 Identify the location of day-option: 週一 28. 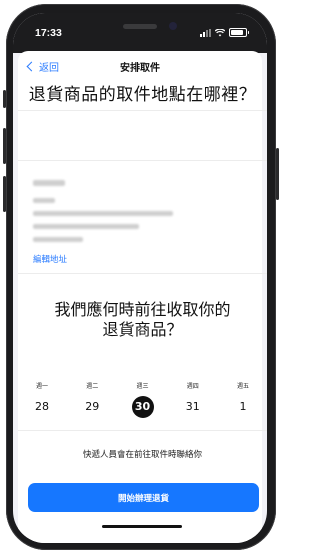
(42, 399).